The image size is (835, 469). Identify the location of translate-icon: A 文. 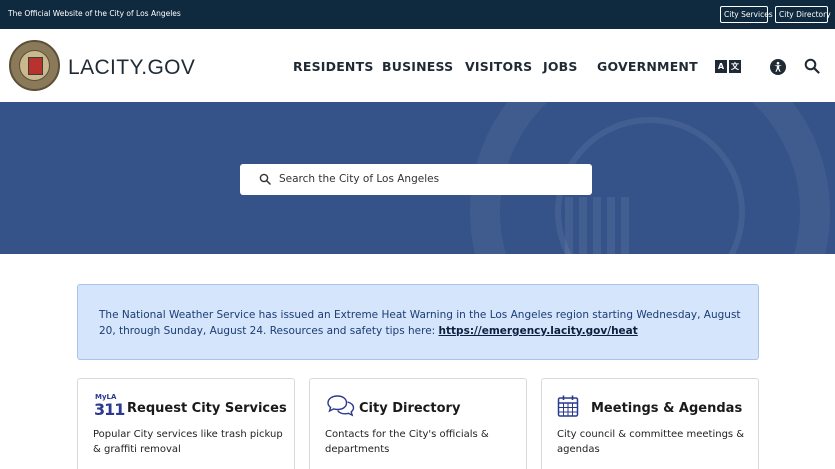
(728, 66).